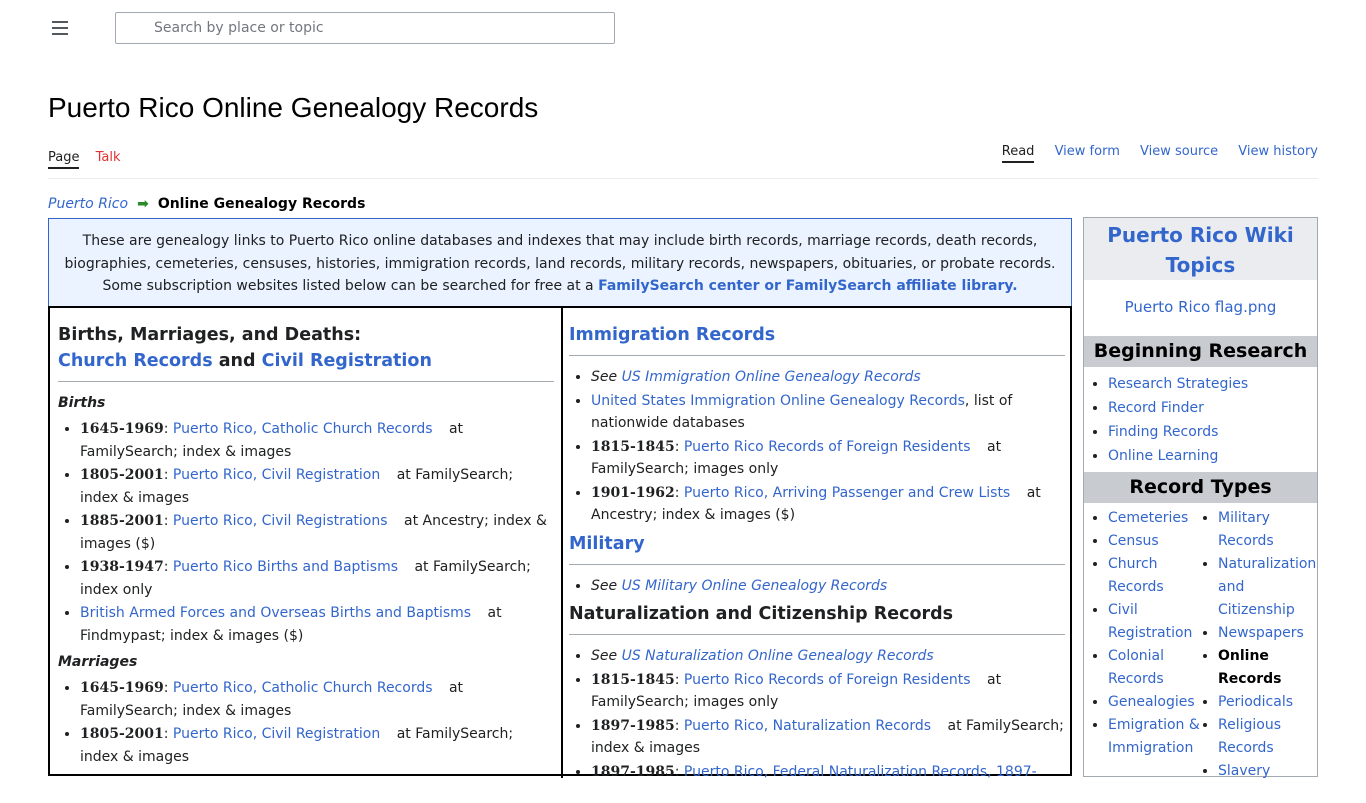  Describe the element at coordinates (1250, 667) in the screenshot. I see `sidebar-current-label: Online Records` at that location.